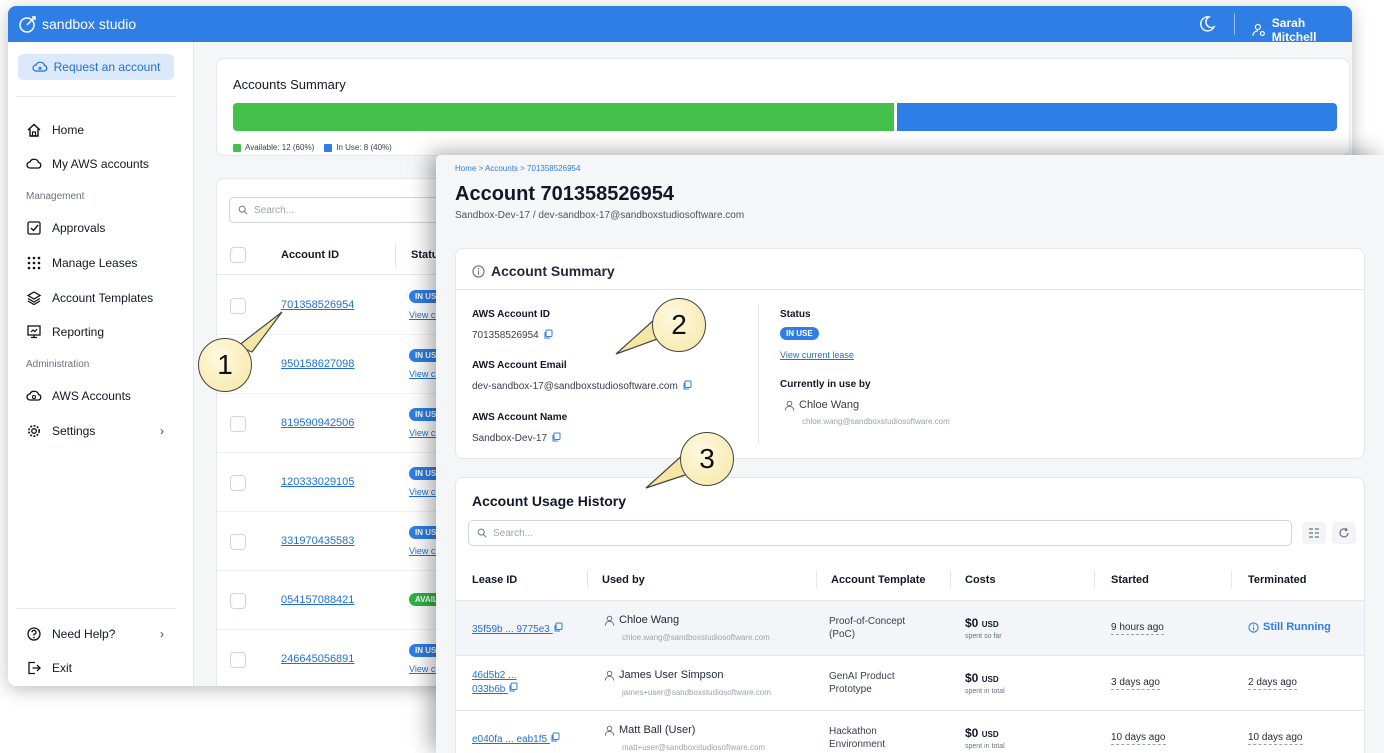 The width and height of the screenshot is (1384, 753). What do you see at coordinates (657, 730) in the screenshot?
I see `user-name: Matt Ball (User)` at bounding box center [657, 730].